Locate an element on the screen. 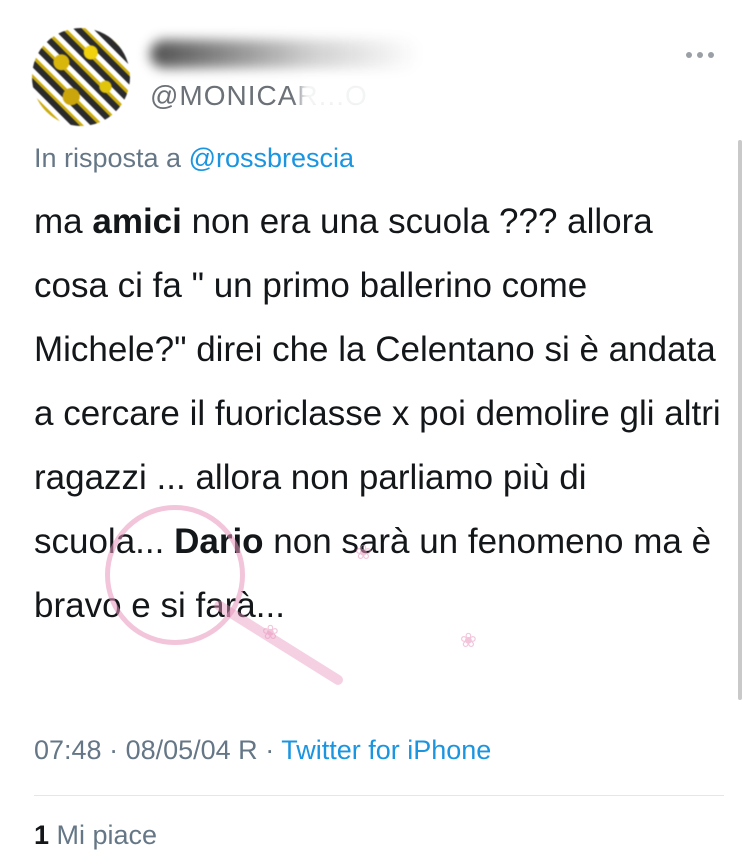 The height and width of the screenshot is (863, 750). likes-number: 1 is located at coordinates (42, 835).